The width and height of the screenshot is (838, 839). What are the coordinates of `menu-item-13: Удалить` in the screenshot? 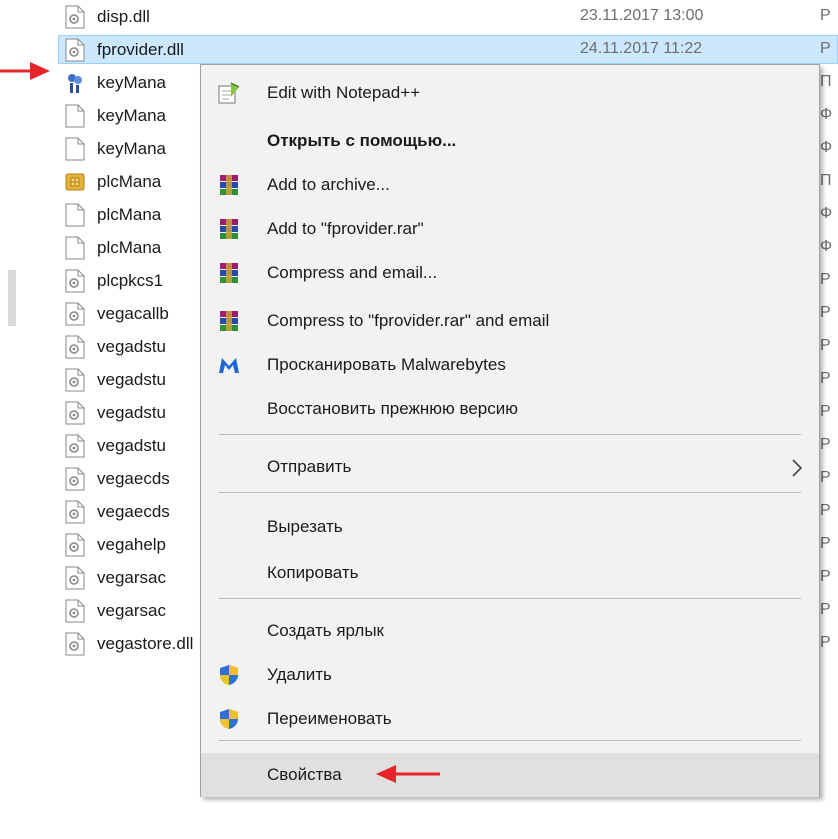 It's located at (510, 675).